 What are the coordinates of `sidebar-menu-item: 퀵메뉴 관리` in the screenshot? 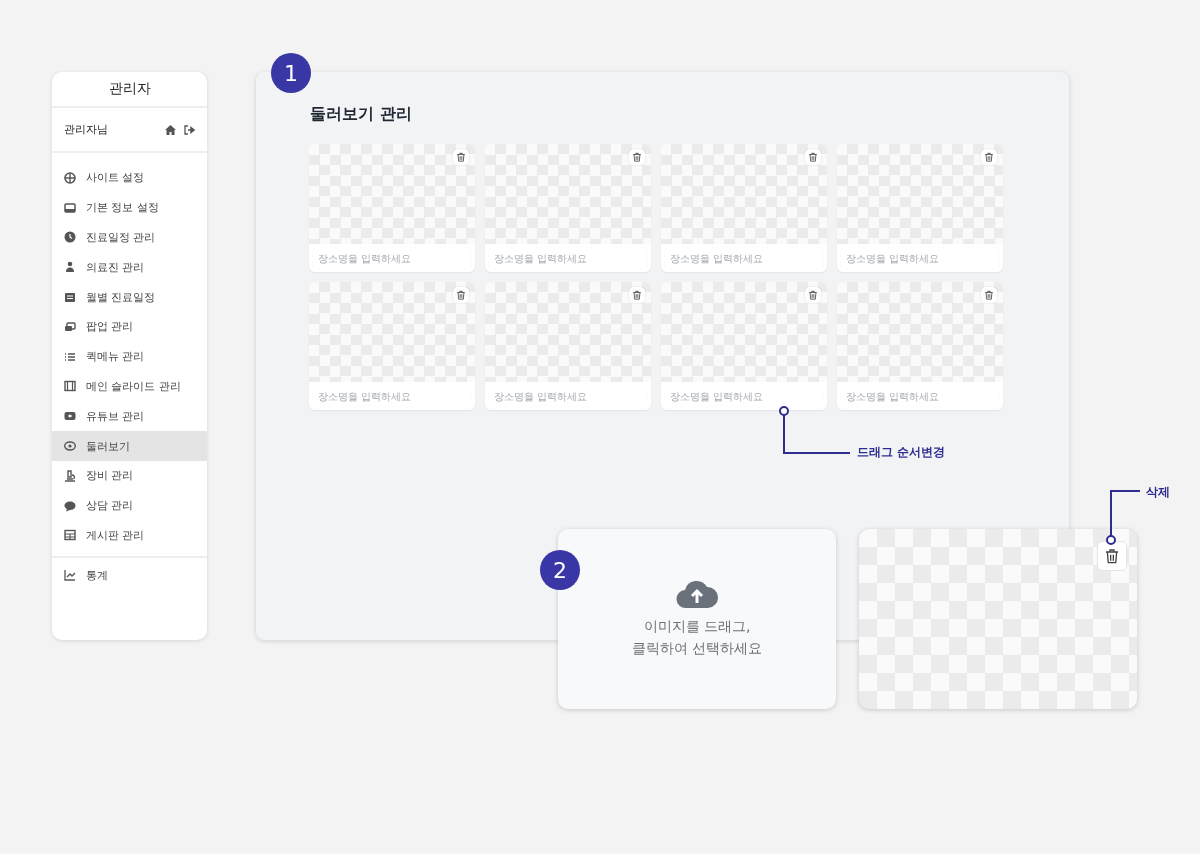 It's located at (129, 356).